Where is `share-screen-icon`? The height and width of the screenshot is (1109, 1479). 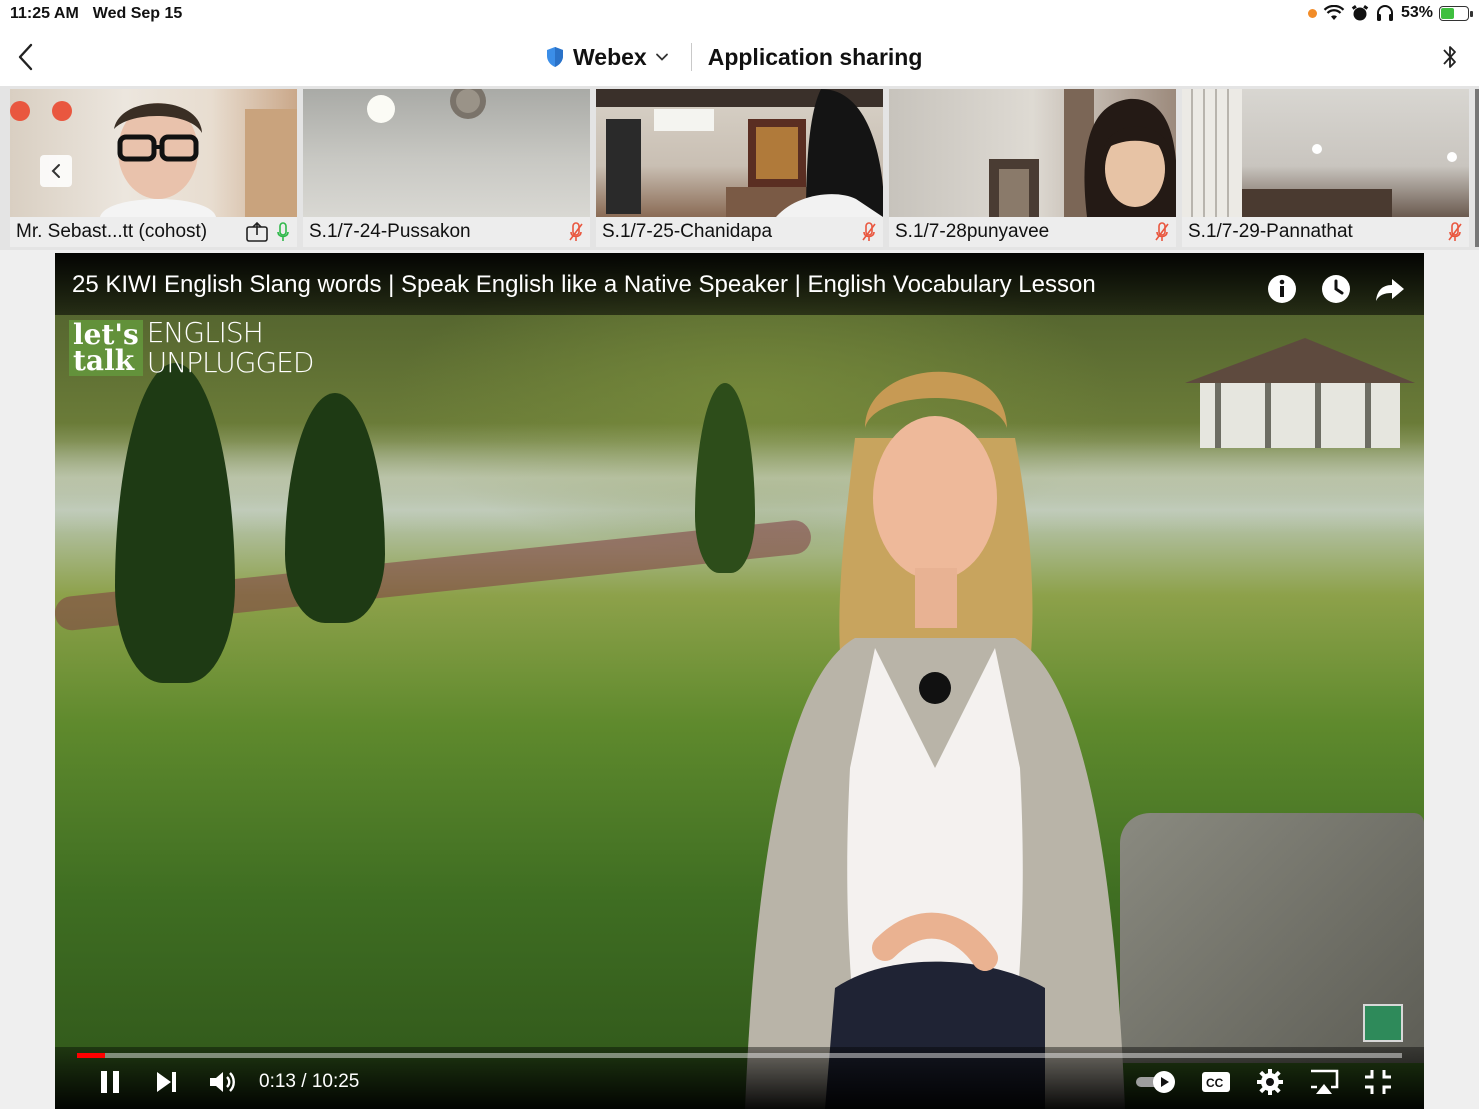
share-screen-icon is located at coordinates (257, 231).